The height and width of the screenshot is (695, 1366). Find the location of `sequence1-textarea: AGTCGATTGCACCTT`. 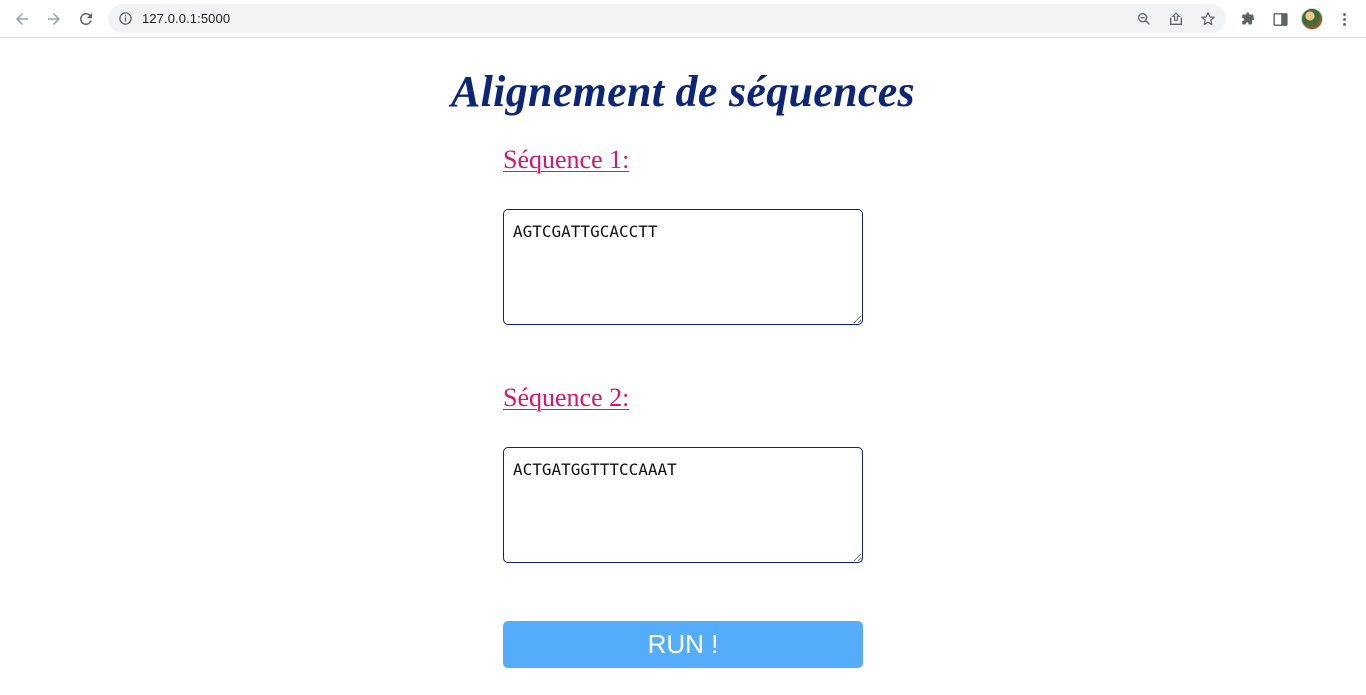

sequence1-textarea: AGTCGATTGCACCTT is located at coordinates (683, 267).